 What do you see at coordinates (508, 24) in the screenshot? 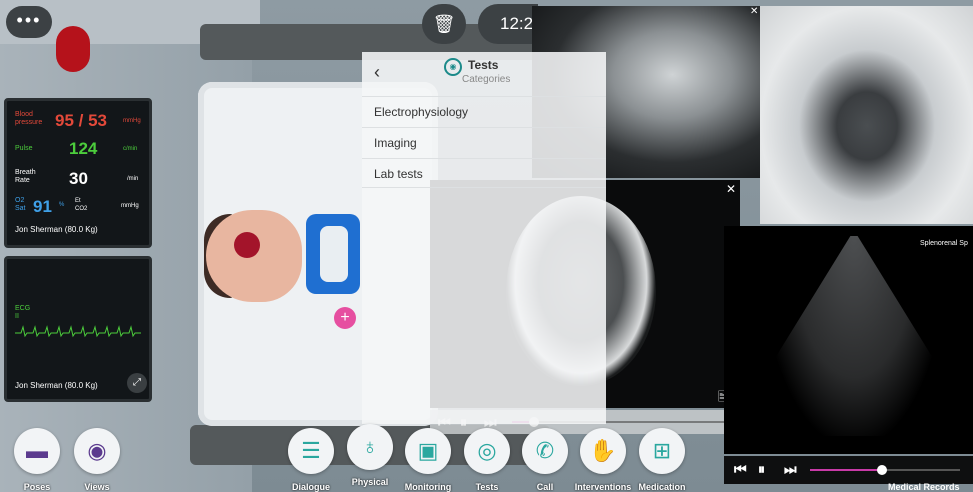
I see `clock: 12:2` at bounding box center [508, 24].